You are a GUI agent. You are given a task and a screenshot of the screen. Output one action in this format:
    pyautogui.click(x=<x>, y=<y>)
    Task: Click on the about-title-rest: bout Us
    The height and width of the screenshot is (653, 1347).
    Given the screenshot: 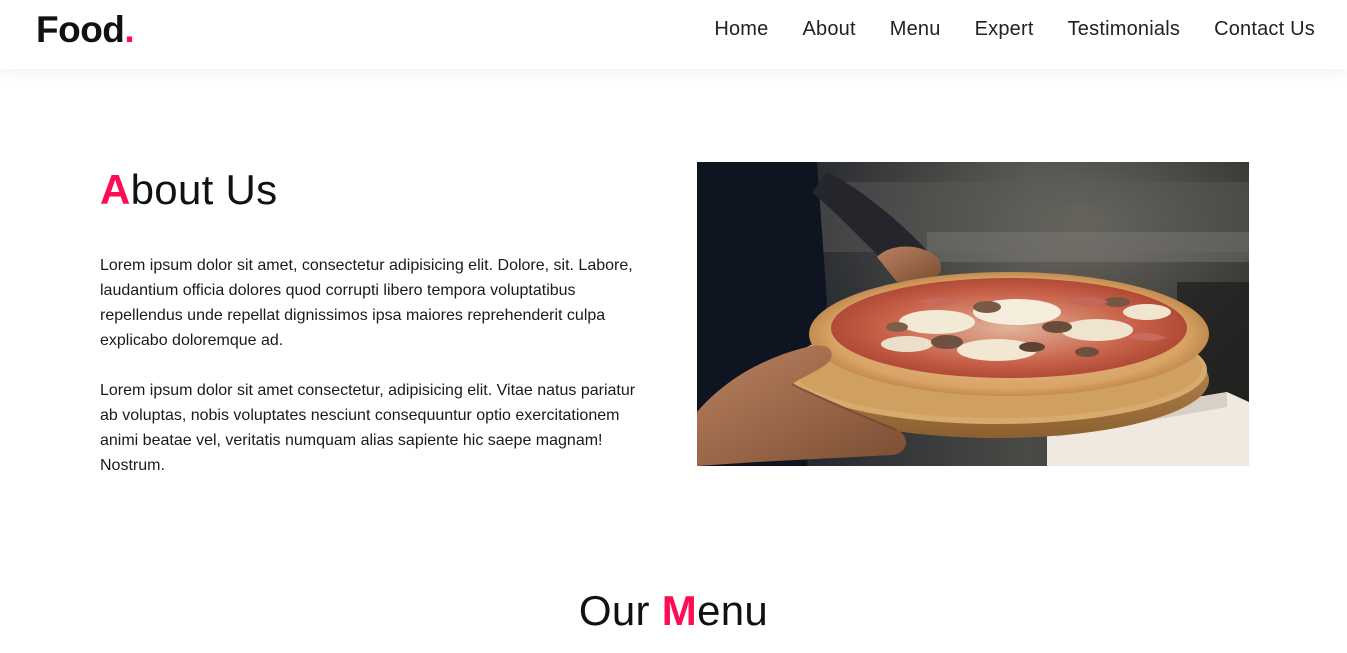 What is the action you would take?
    pyautogui.click(x=204, y=189)
    